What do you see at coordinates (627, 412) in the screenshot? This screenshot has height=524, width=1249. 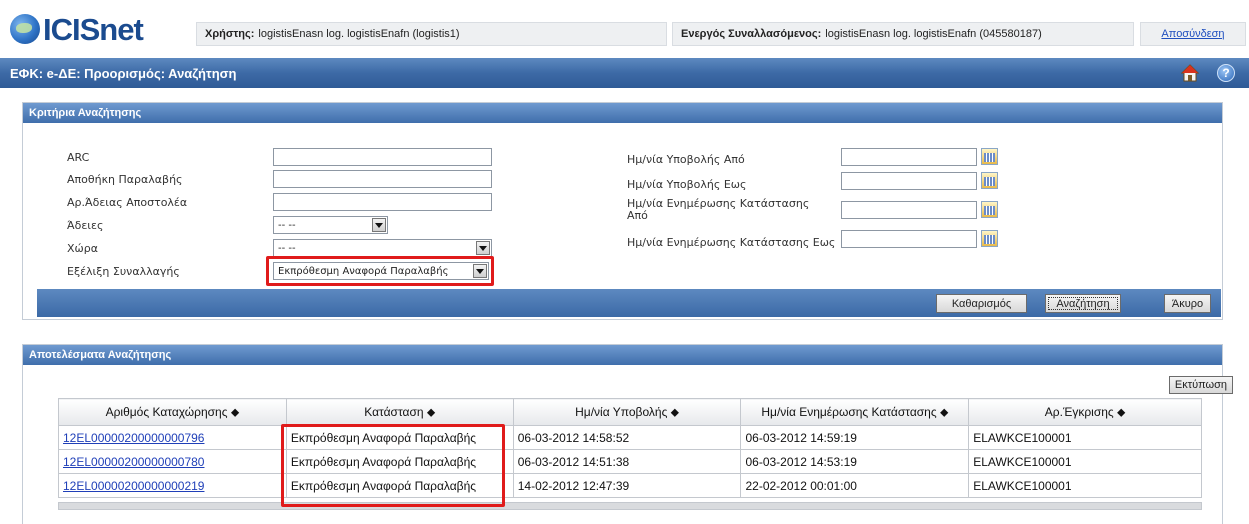 I see `column-header-submission-date: Ημ/νία Υποβολής ⬥` at bounding box center [627, 412].